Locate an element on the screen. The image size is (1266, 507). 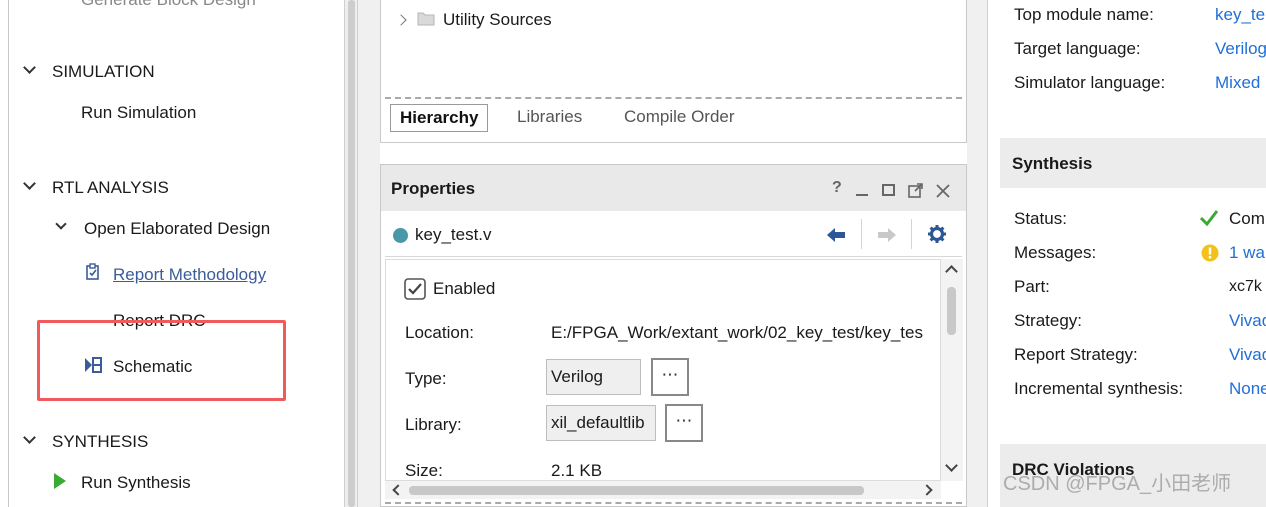
library-value: xil_defaultlib is located at coordinates (601, 423).